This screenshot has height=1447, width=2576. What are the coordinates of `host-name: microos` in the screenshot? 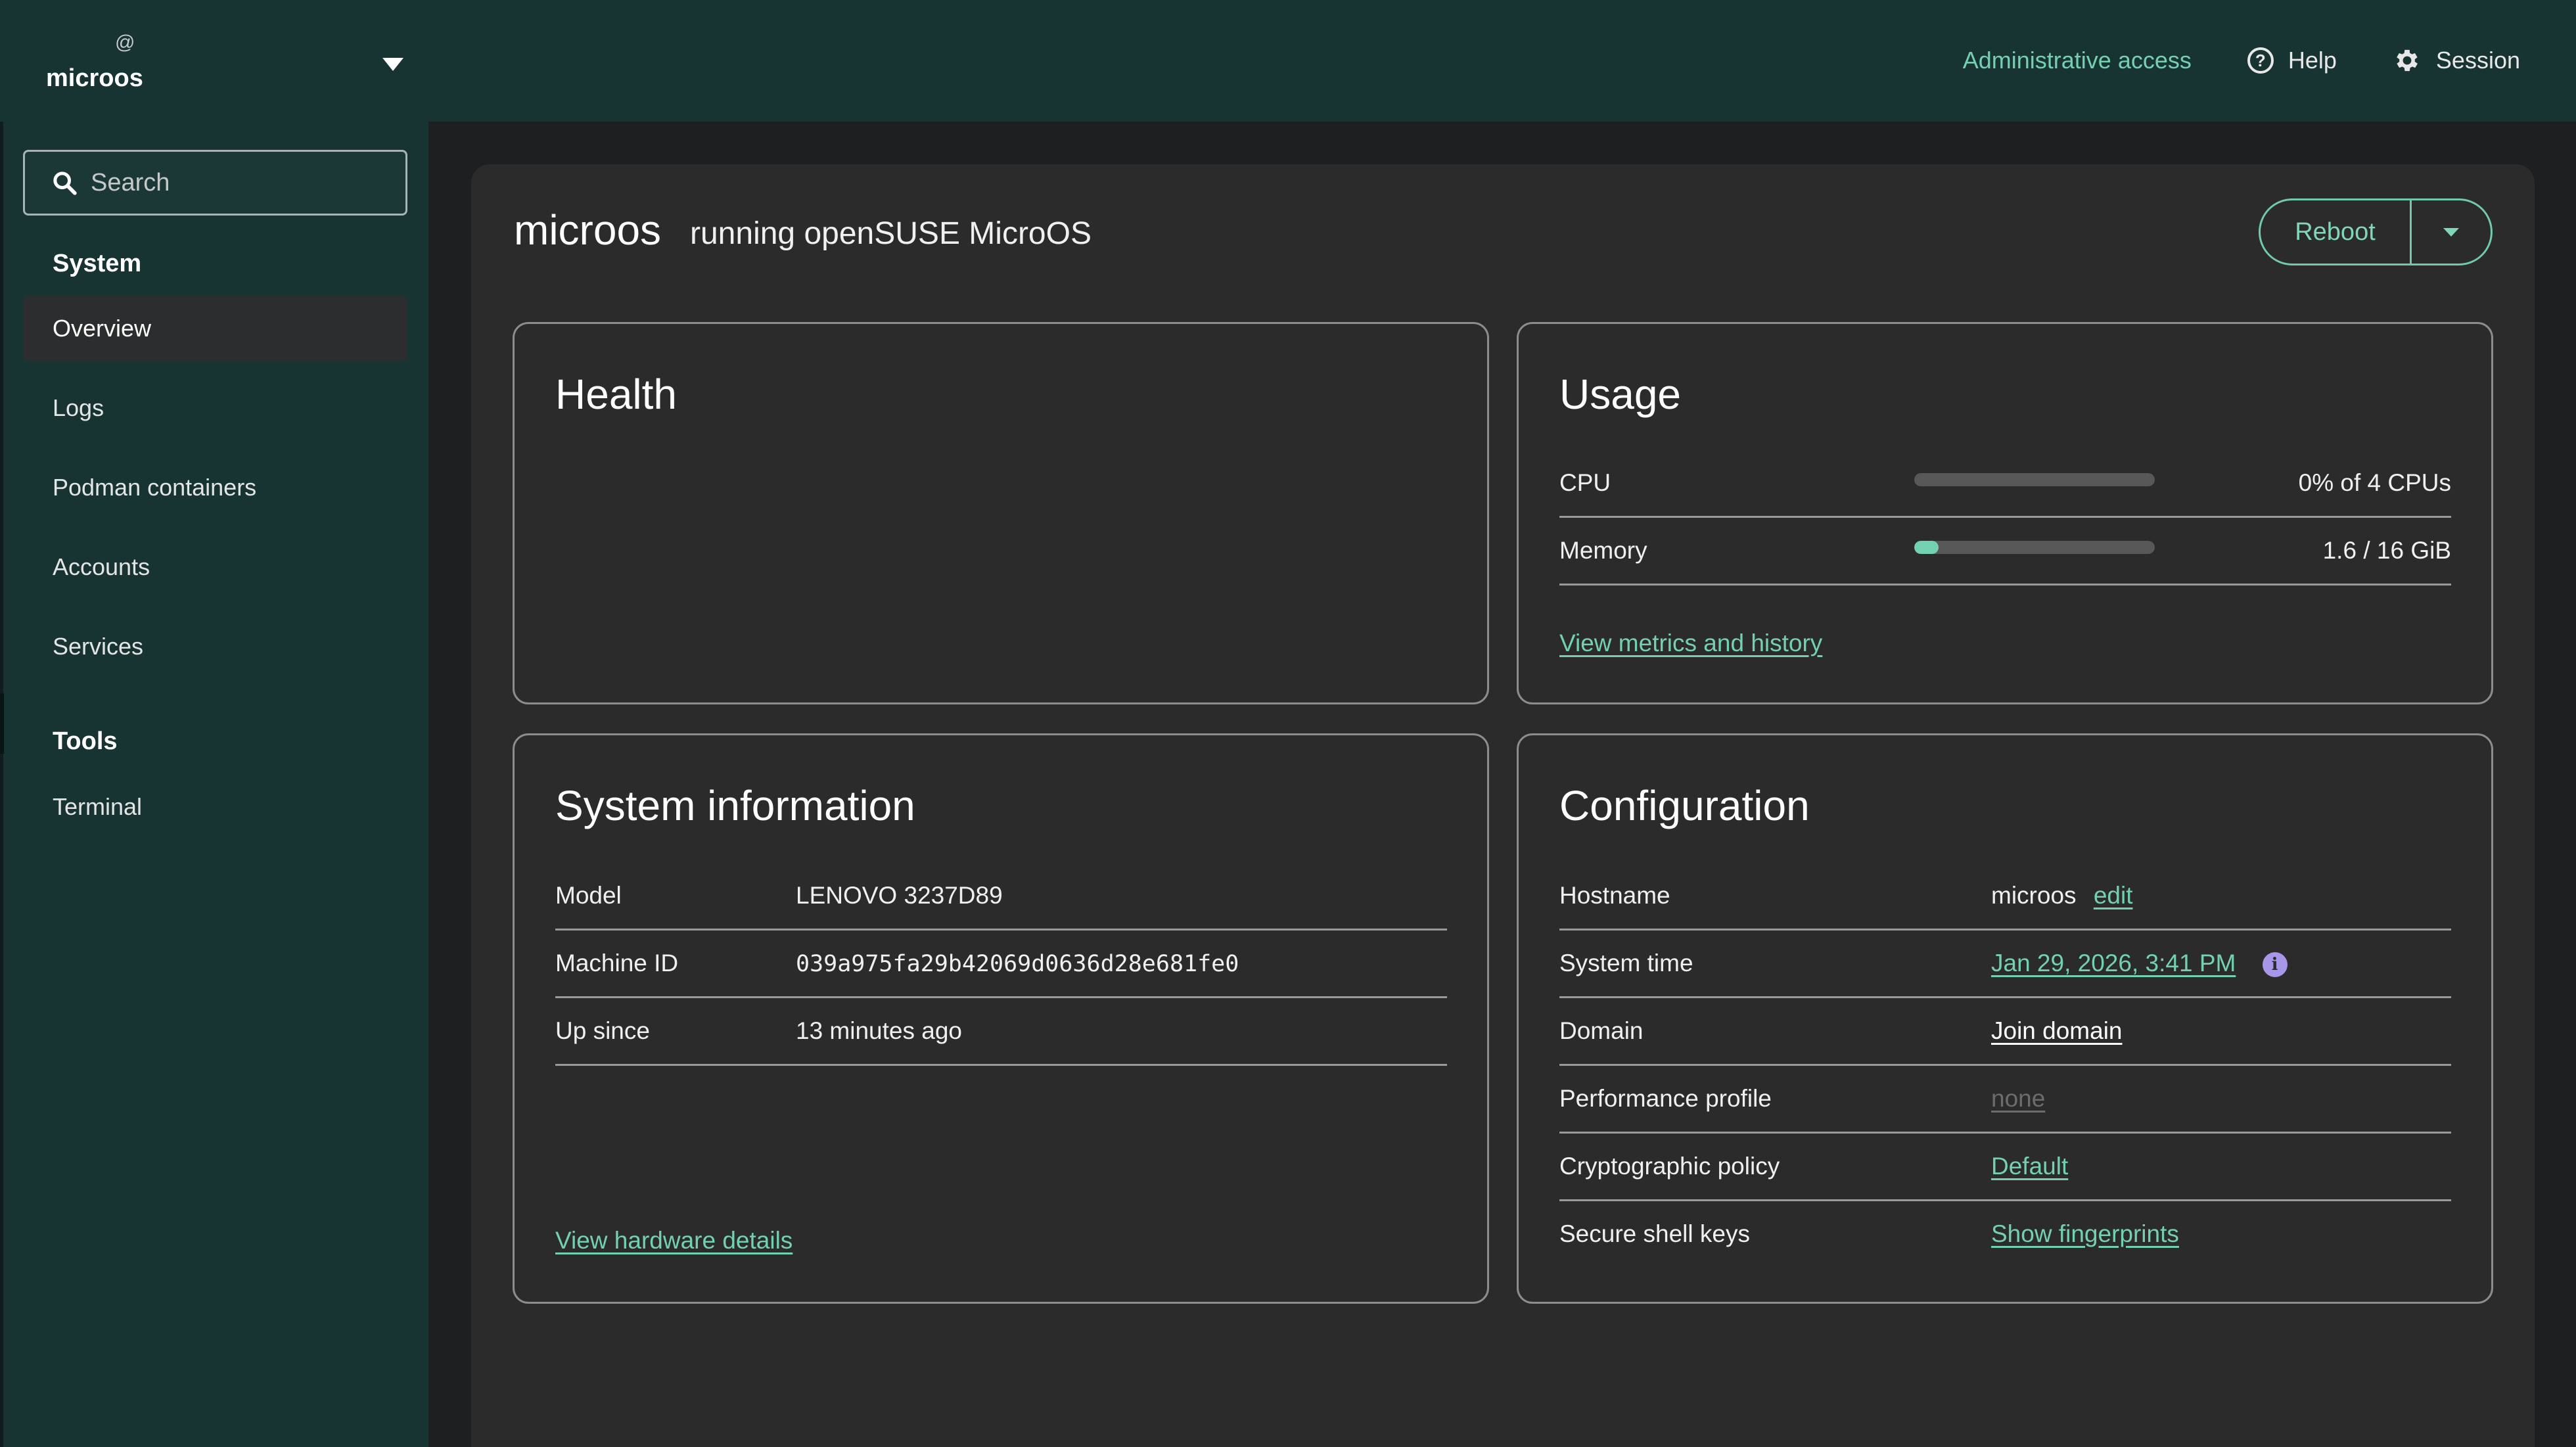 It's located at (94, 78).